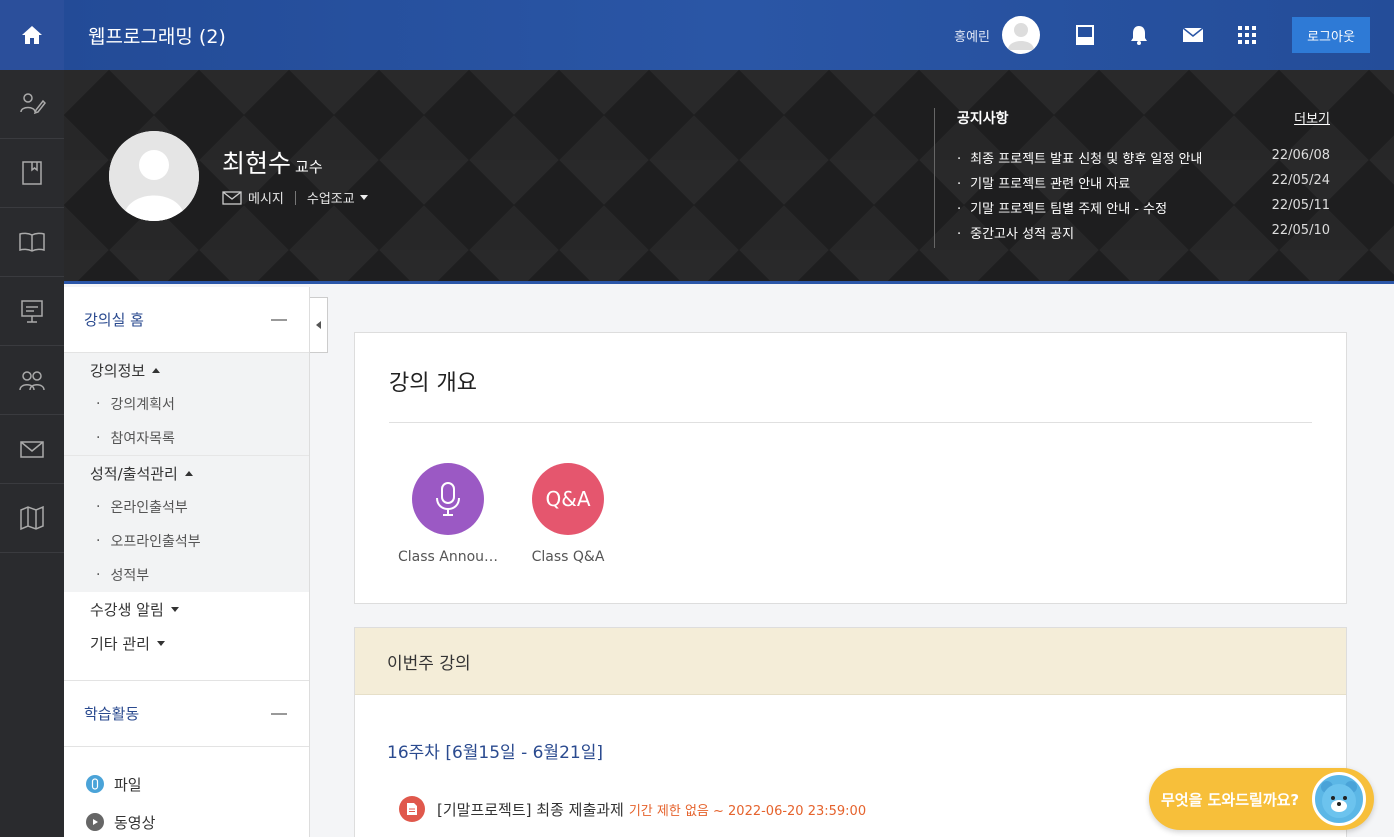 The height and width of the screenshot is (837, 1394). What do you see at coordinates (1143, 235) in the screenshot?
I see `notice-item: 중간고사 성적 공지 22/05/10` at bounding box center [1143, 235].